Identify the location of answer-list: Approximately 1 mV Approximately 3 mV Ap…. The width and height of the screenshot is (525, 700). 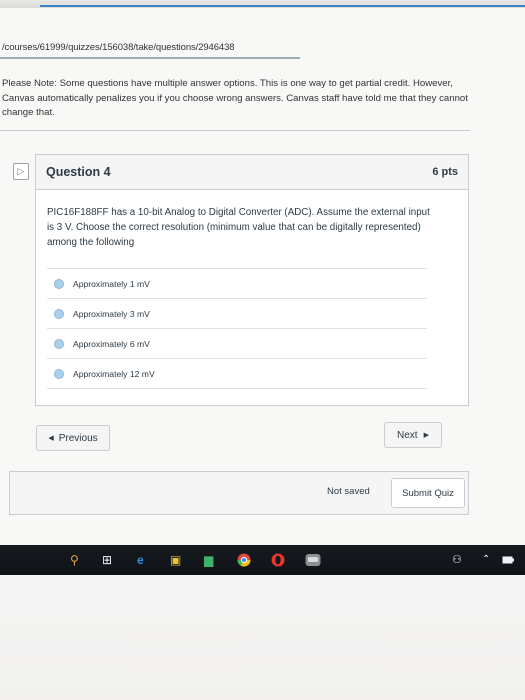
(237, 328).